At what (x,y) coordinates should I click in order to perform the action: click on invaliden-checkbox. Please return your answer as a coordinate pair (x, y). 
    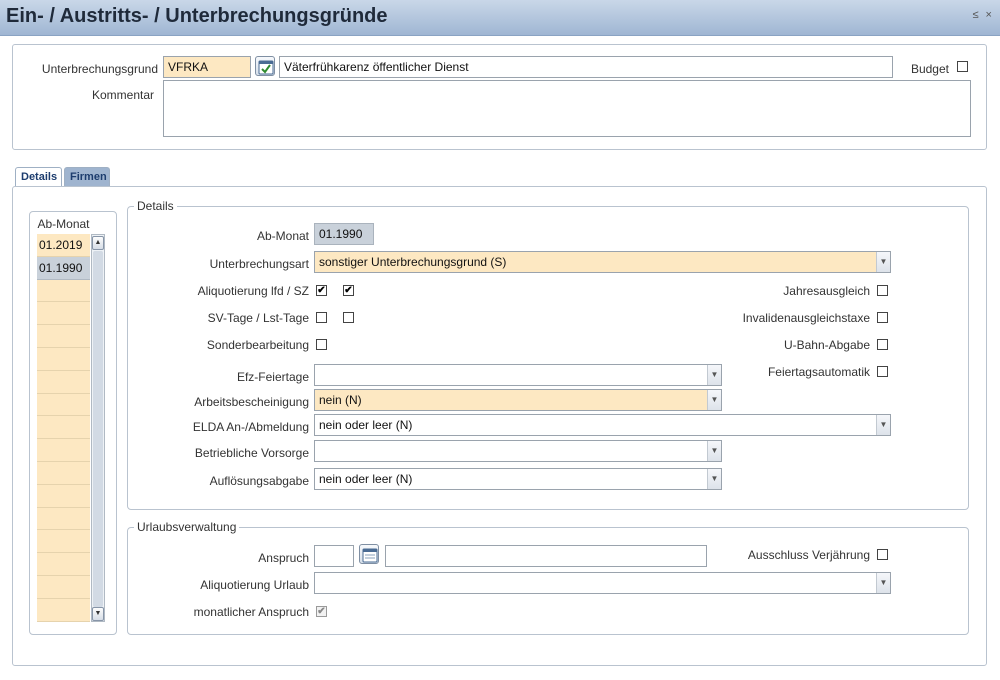
    Looking at the image, I should click on (882, 317).